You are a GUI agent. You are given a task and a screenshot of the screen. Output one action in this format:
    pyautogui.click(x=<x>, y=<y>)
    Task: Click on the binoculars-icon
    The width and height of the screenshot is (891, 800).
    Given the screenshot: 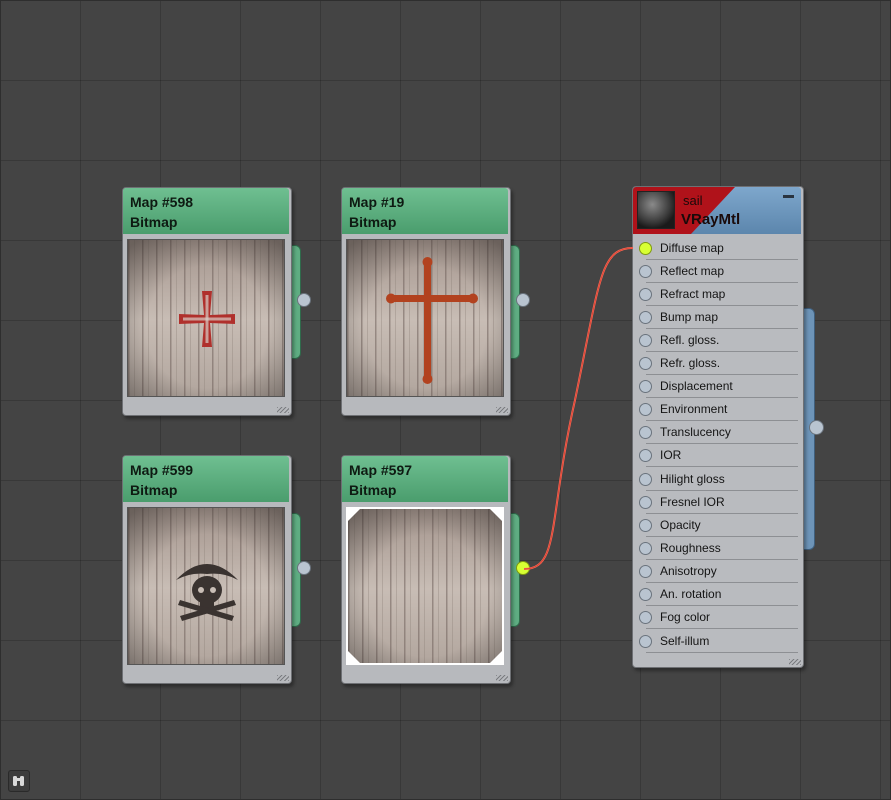 What is the action you would take?
    pyautogui.click(x=18, y=781)
    